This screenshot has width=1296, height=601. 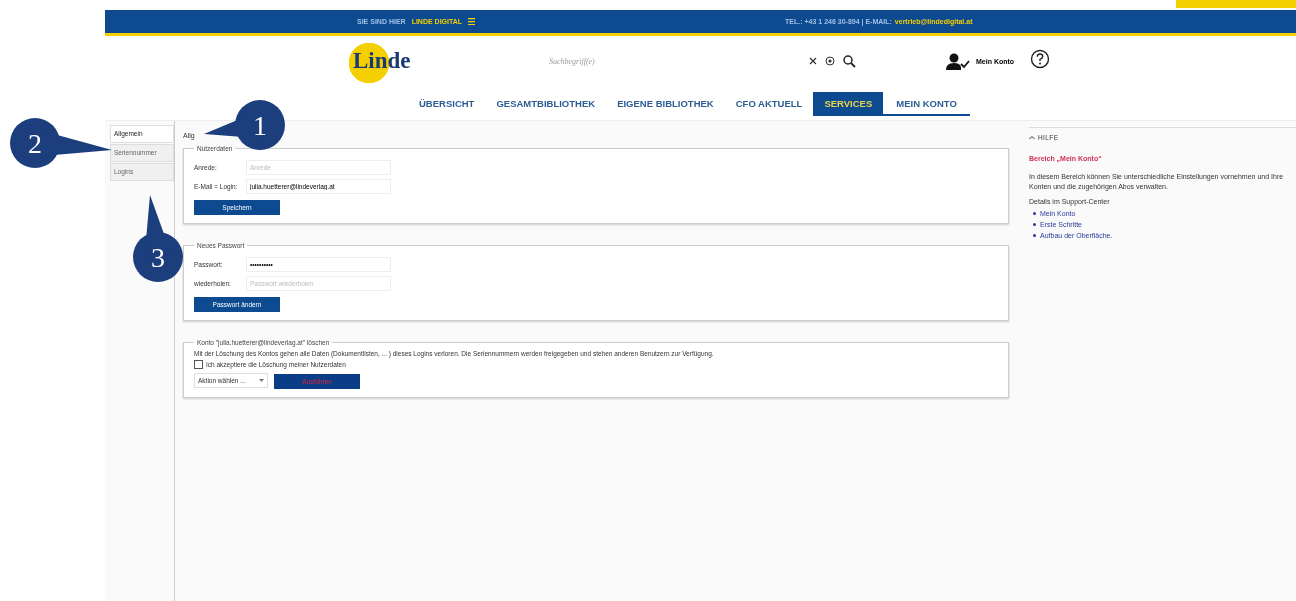 What do you see at coordinates (830, 61) in the screenshot?
I see `target-icon` at bounding box center [830, 61].